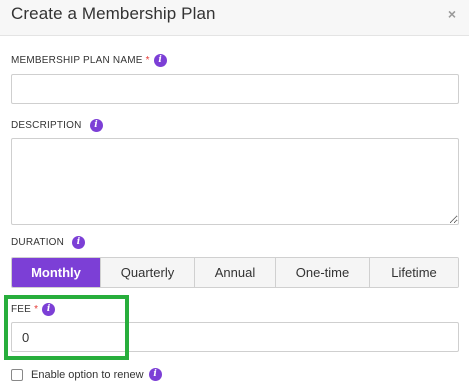  What do you see at coordinates (77, 60) in the screenshot?
I see `plan-name-label: MEMBERSHIP PLAN NAME` at bounding box center [77, 60].